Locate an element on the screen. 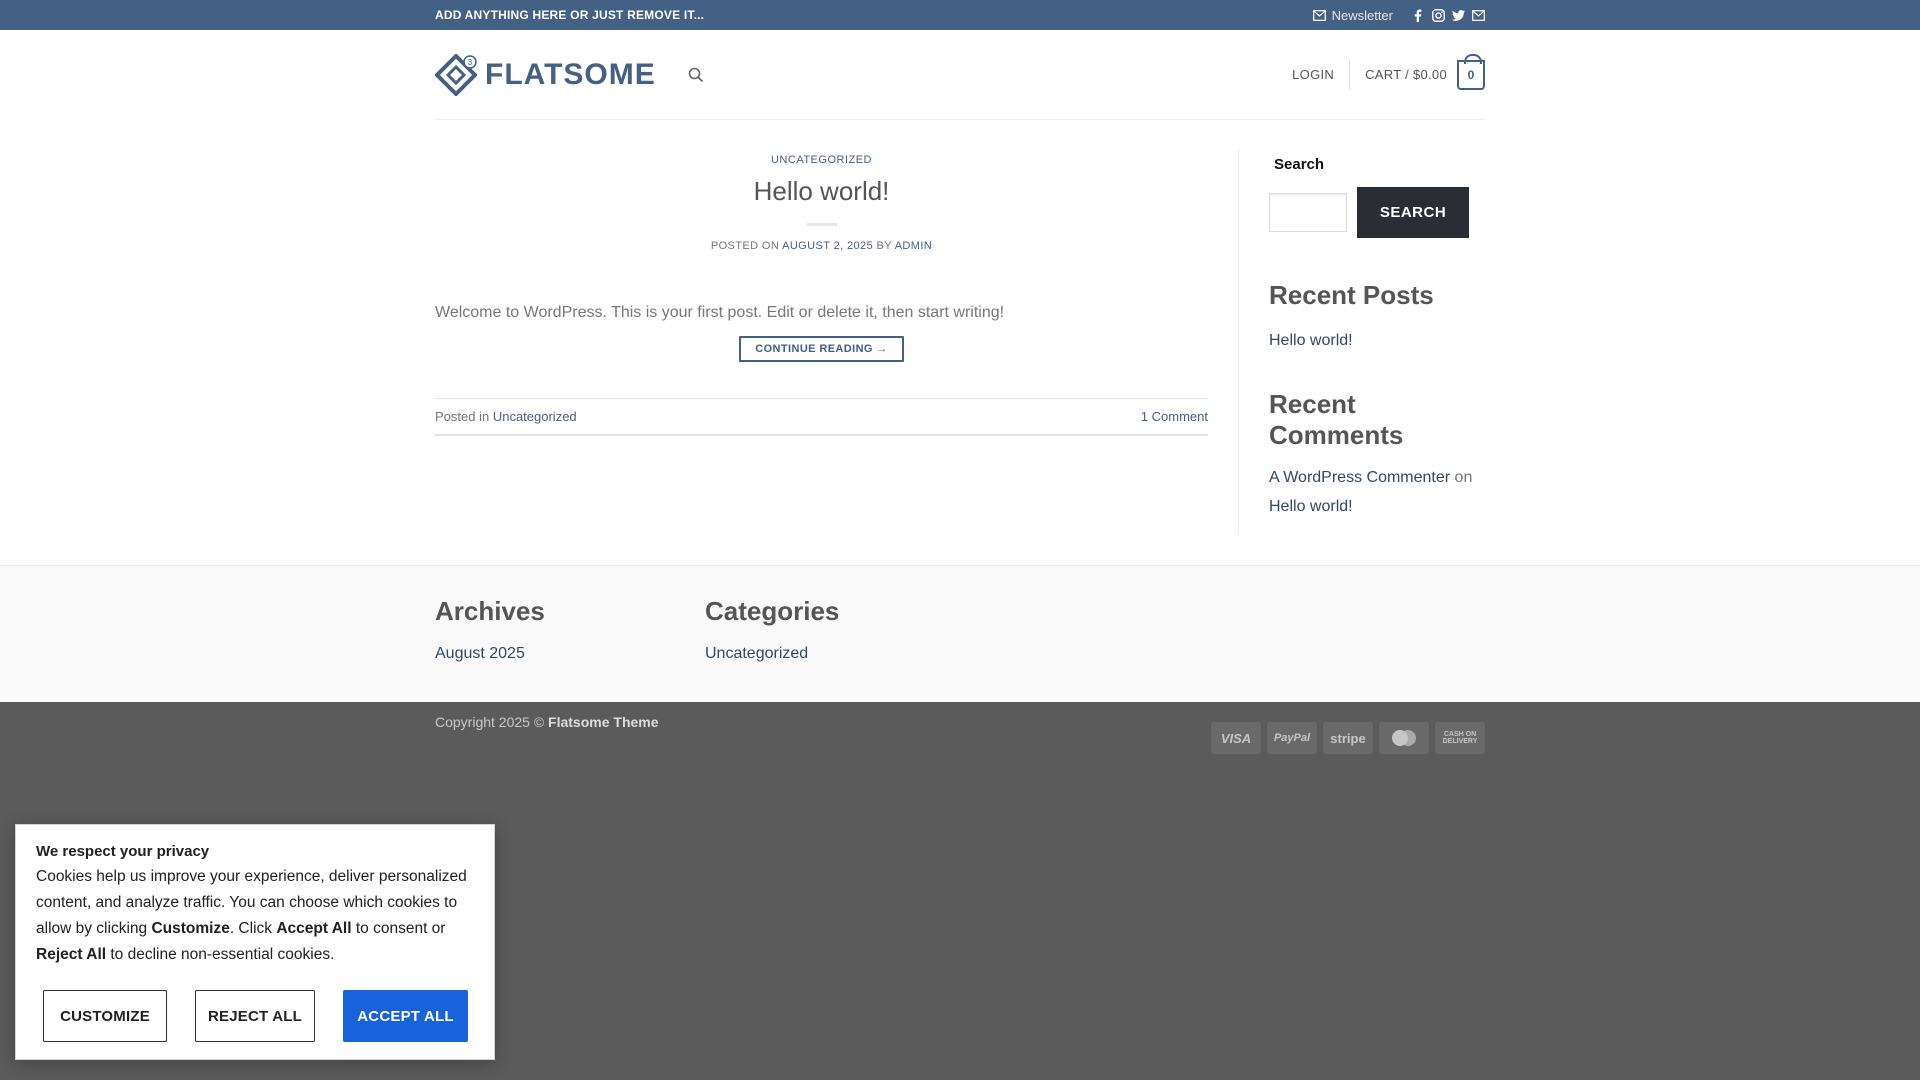 The image size is (1920, 1080). accept-all-button: ACCEPT ALL is located at coordinates (405, 1016).